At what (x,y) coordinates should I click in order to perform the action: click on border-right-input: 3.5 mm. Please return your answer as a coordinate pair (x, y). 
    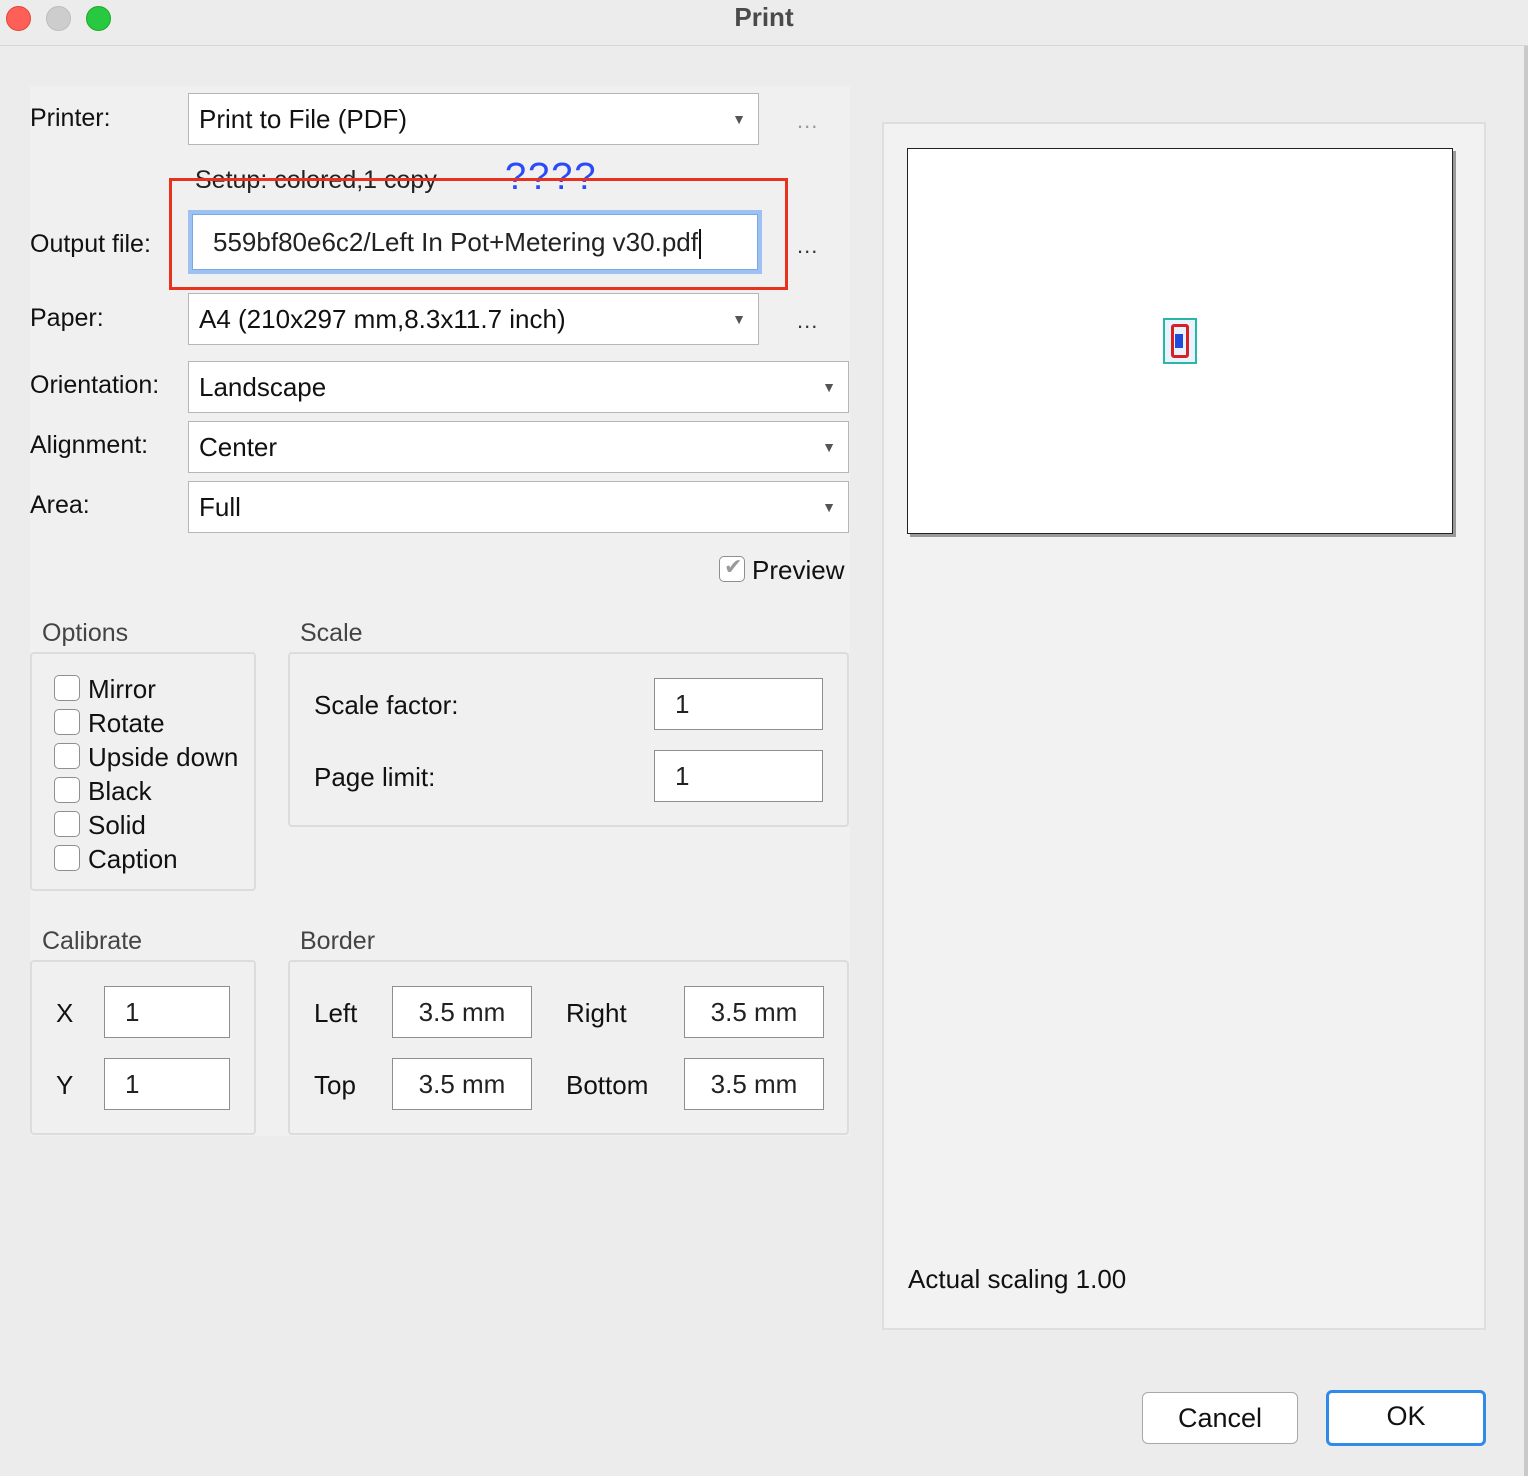
    Looking at the image, I should click on (754, 1012).